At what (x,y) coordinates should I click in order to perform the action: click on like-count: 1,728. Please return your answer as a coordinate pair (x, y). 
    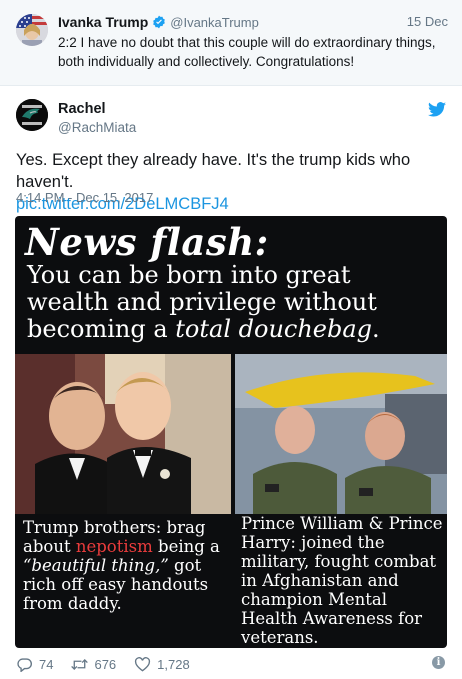
    Looking at the image, I should click on (173, 664).